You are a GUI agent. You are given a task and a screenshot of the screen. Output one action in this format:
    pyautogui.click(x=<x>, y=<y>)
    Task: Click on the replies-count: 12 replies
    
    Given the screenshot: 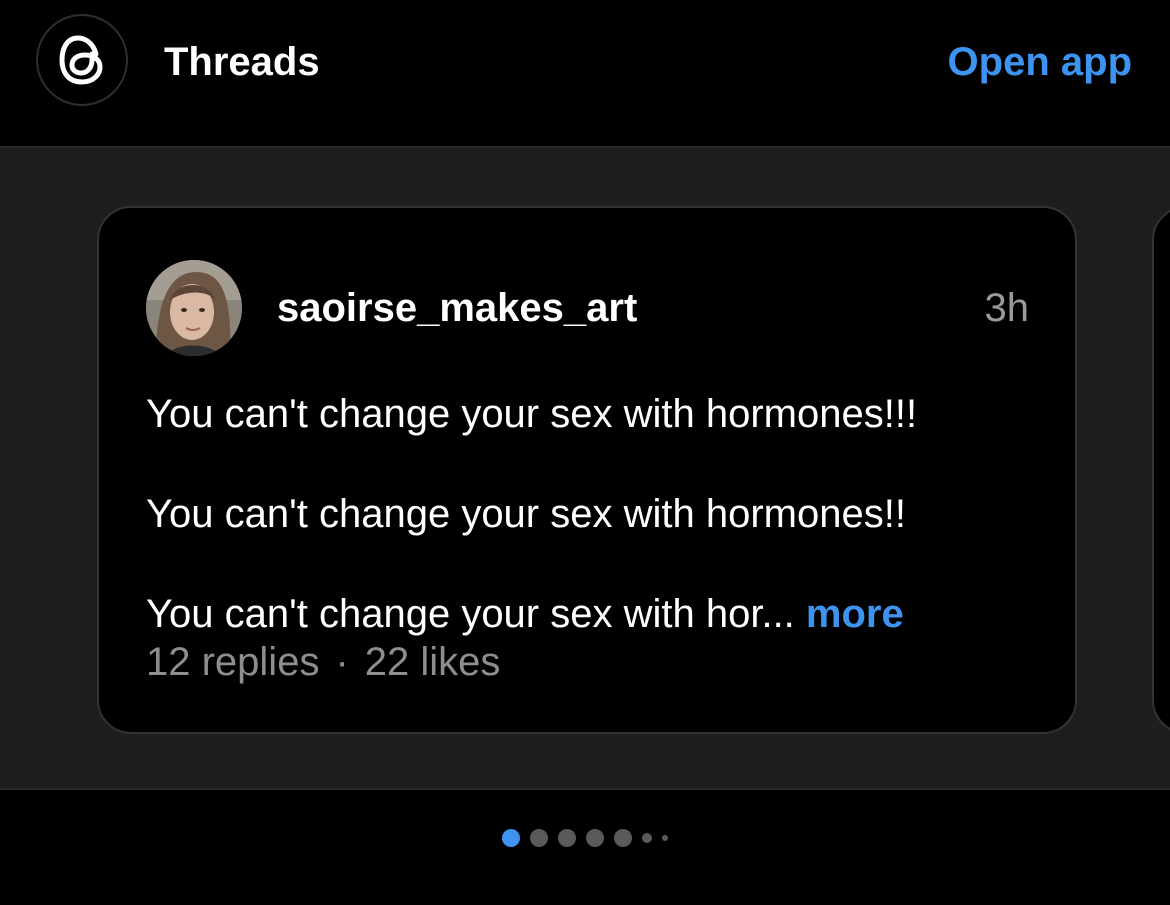 What is the action you would take?
    pyautogui.click(x=232, y=662)
    